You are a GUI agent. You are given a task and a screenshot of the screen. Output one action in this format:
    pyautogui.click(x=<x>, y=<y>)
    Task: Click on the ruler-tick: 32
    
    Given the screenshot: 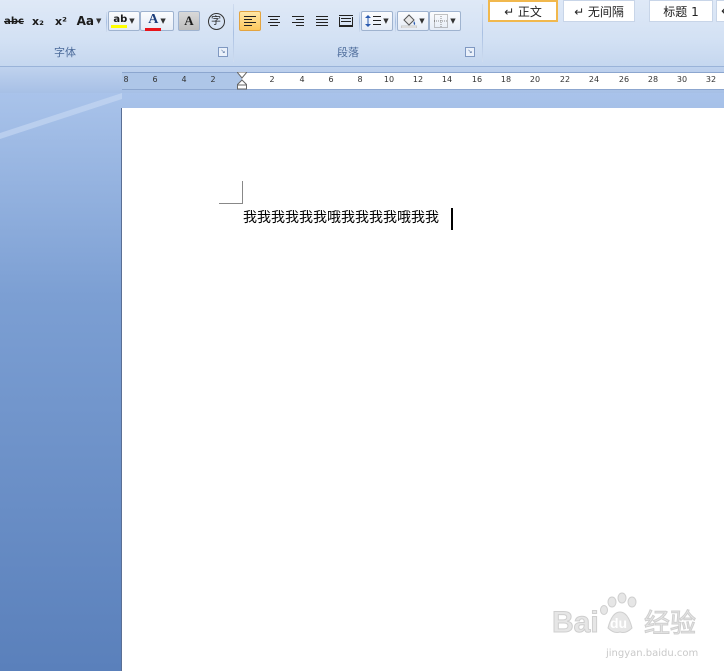 What is the action you would take?
    pyautogui.click(x=711, y=79)
    